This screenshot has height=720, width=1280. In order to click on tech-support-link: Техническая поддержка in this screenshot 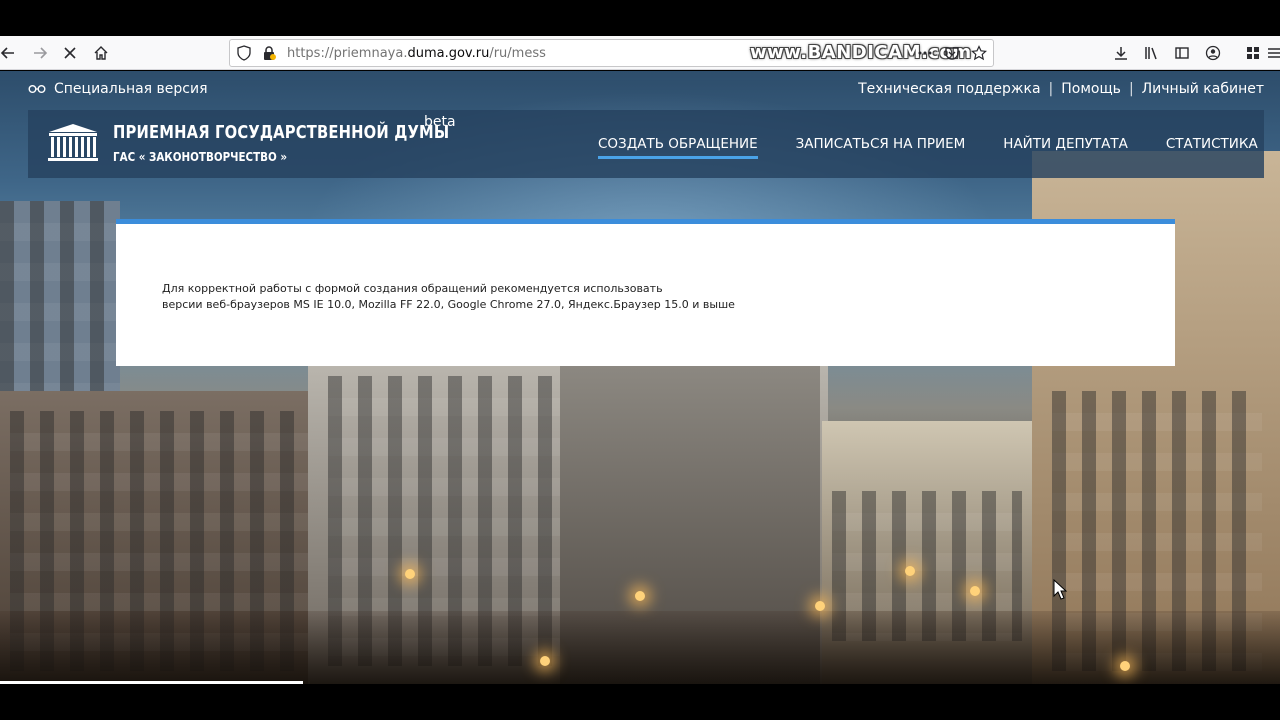, I will do `click(949, 89)`.